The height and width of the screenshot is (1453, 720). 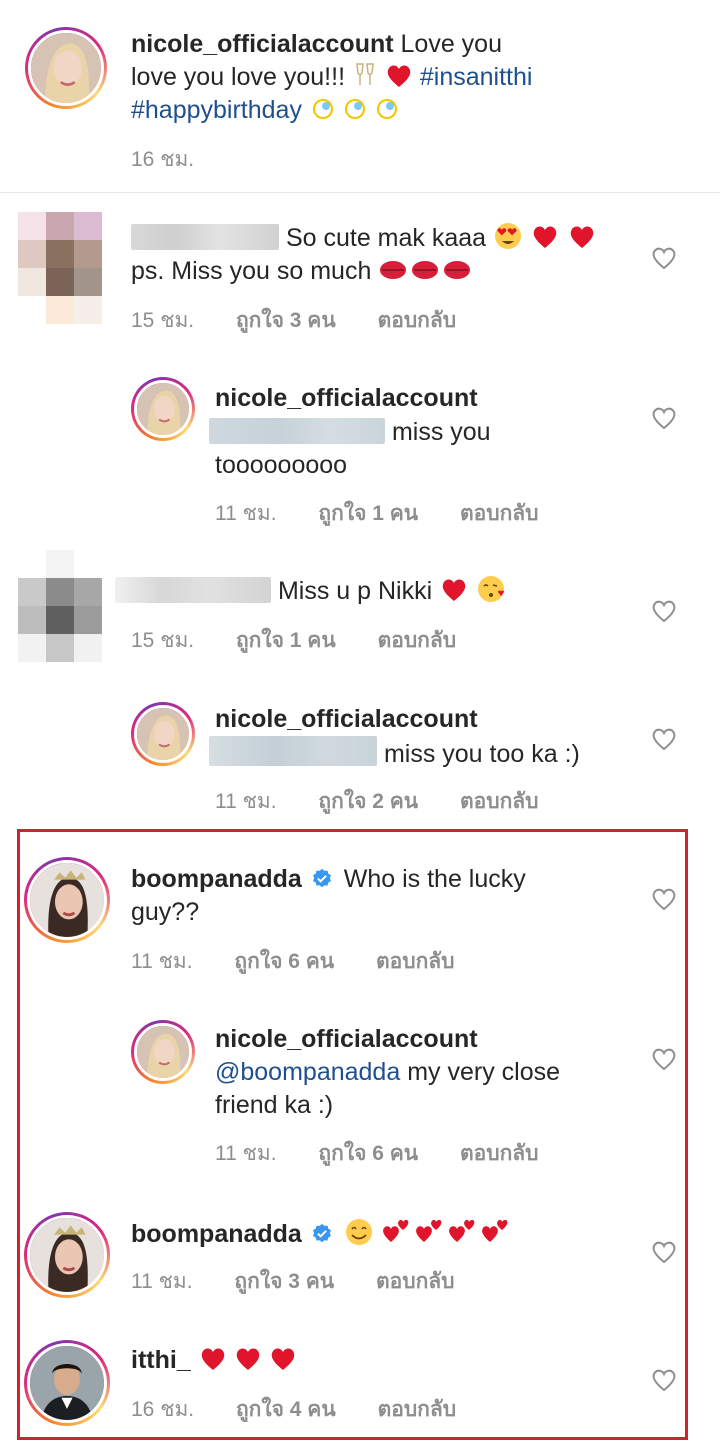 What do you see at coordinates (481, 754) in the screenshot?
I see `comment-text: miss you too ka :)` at bounding box center [481, 754].